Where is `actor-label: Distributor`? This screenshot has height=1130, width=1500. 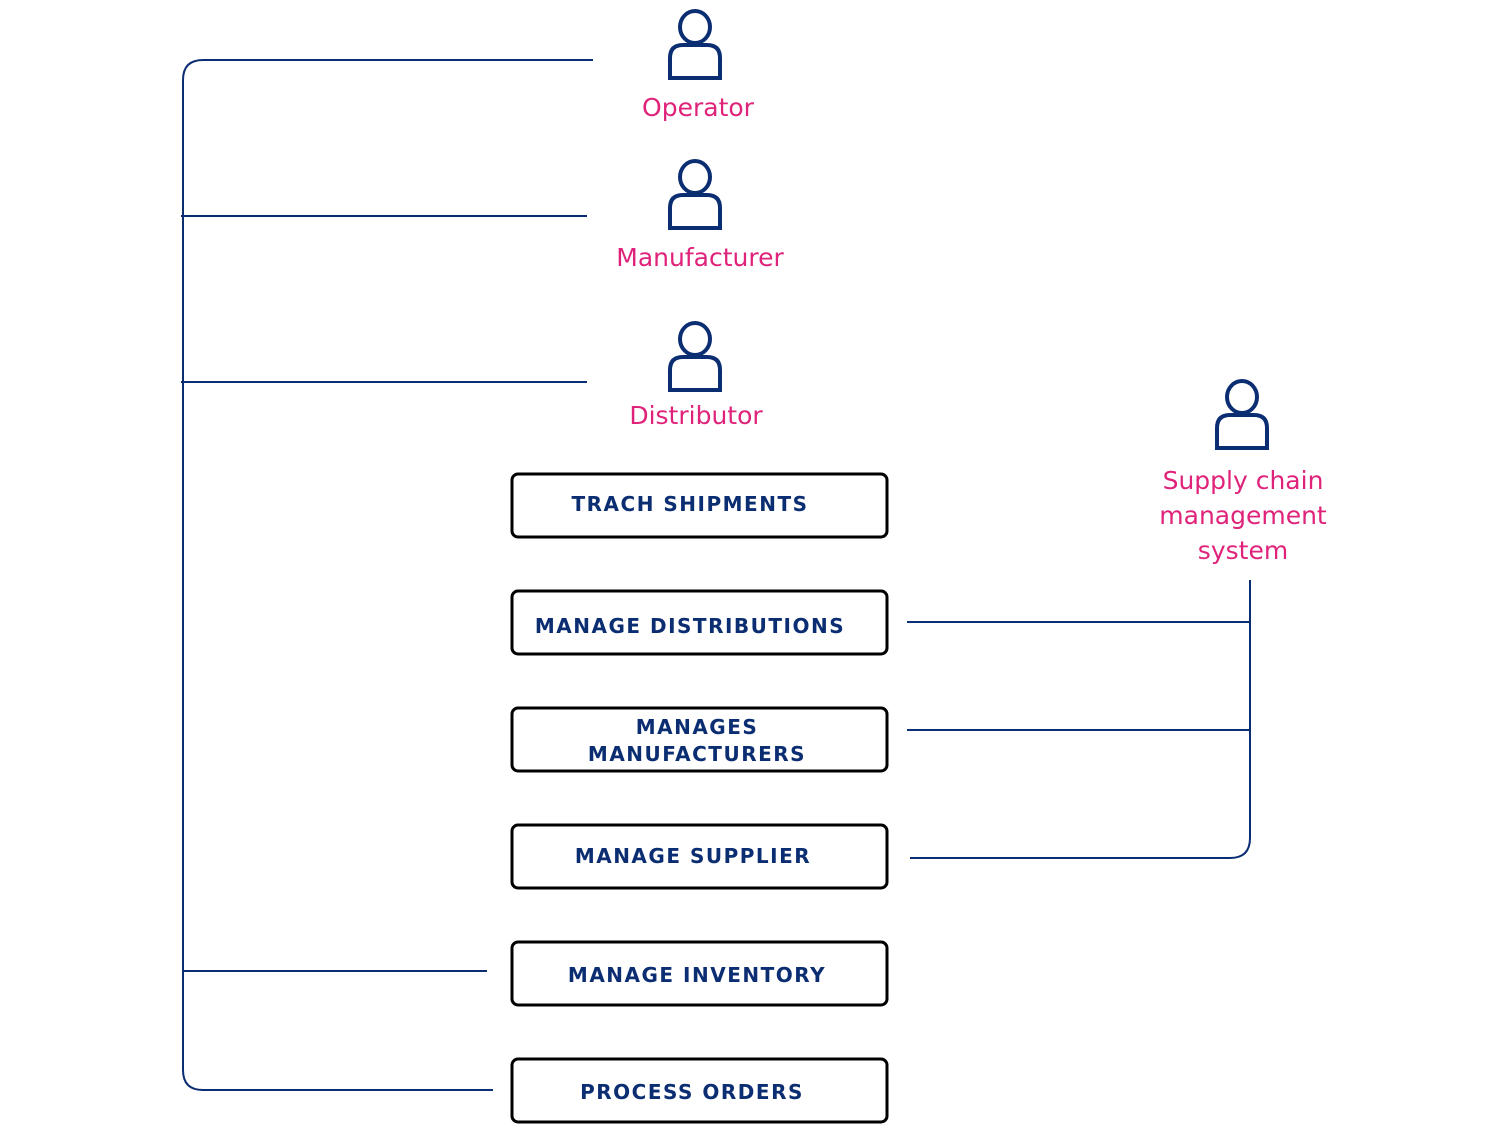
actor-label: Distributor is located at coordinates (696, 415).